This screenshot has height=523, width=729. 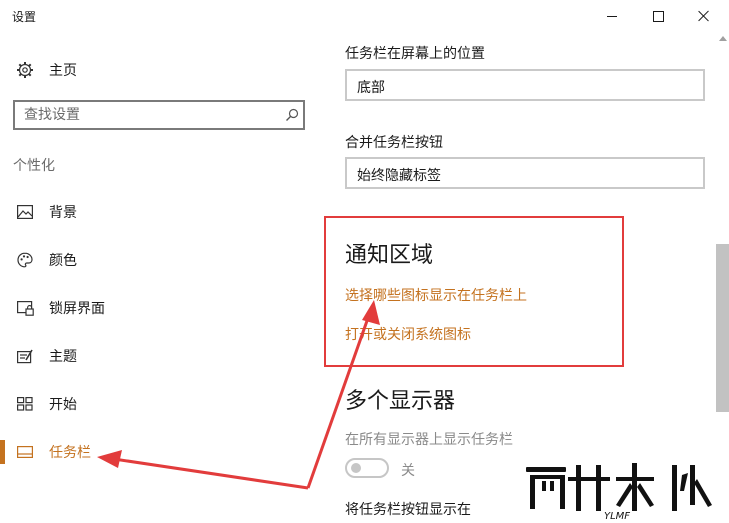 I want to click on show-buttons-on-label: 将任务栏按钮显示在, so click(x=408, y=510).